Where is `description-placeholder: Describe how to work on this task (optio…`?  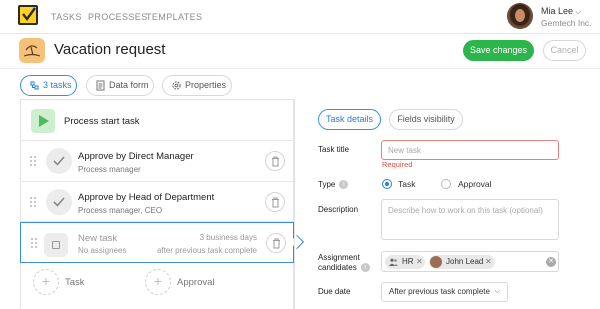 description-placeholder: Describe how to work on this task (optio… is located at coordinates (465, 210).